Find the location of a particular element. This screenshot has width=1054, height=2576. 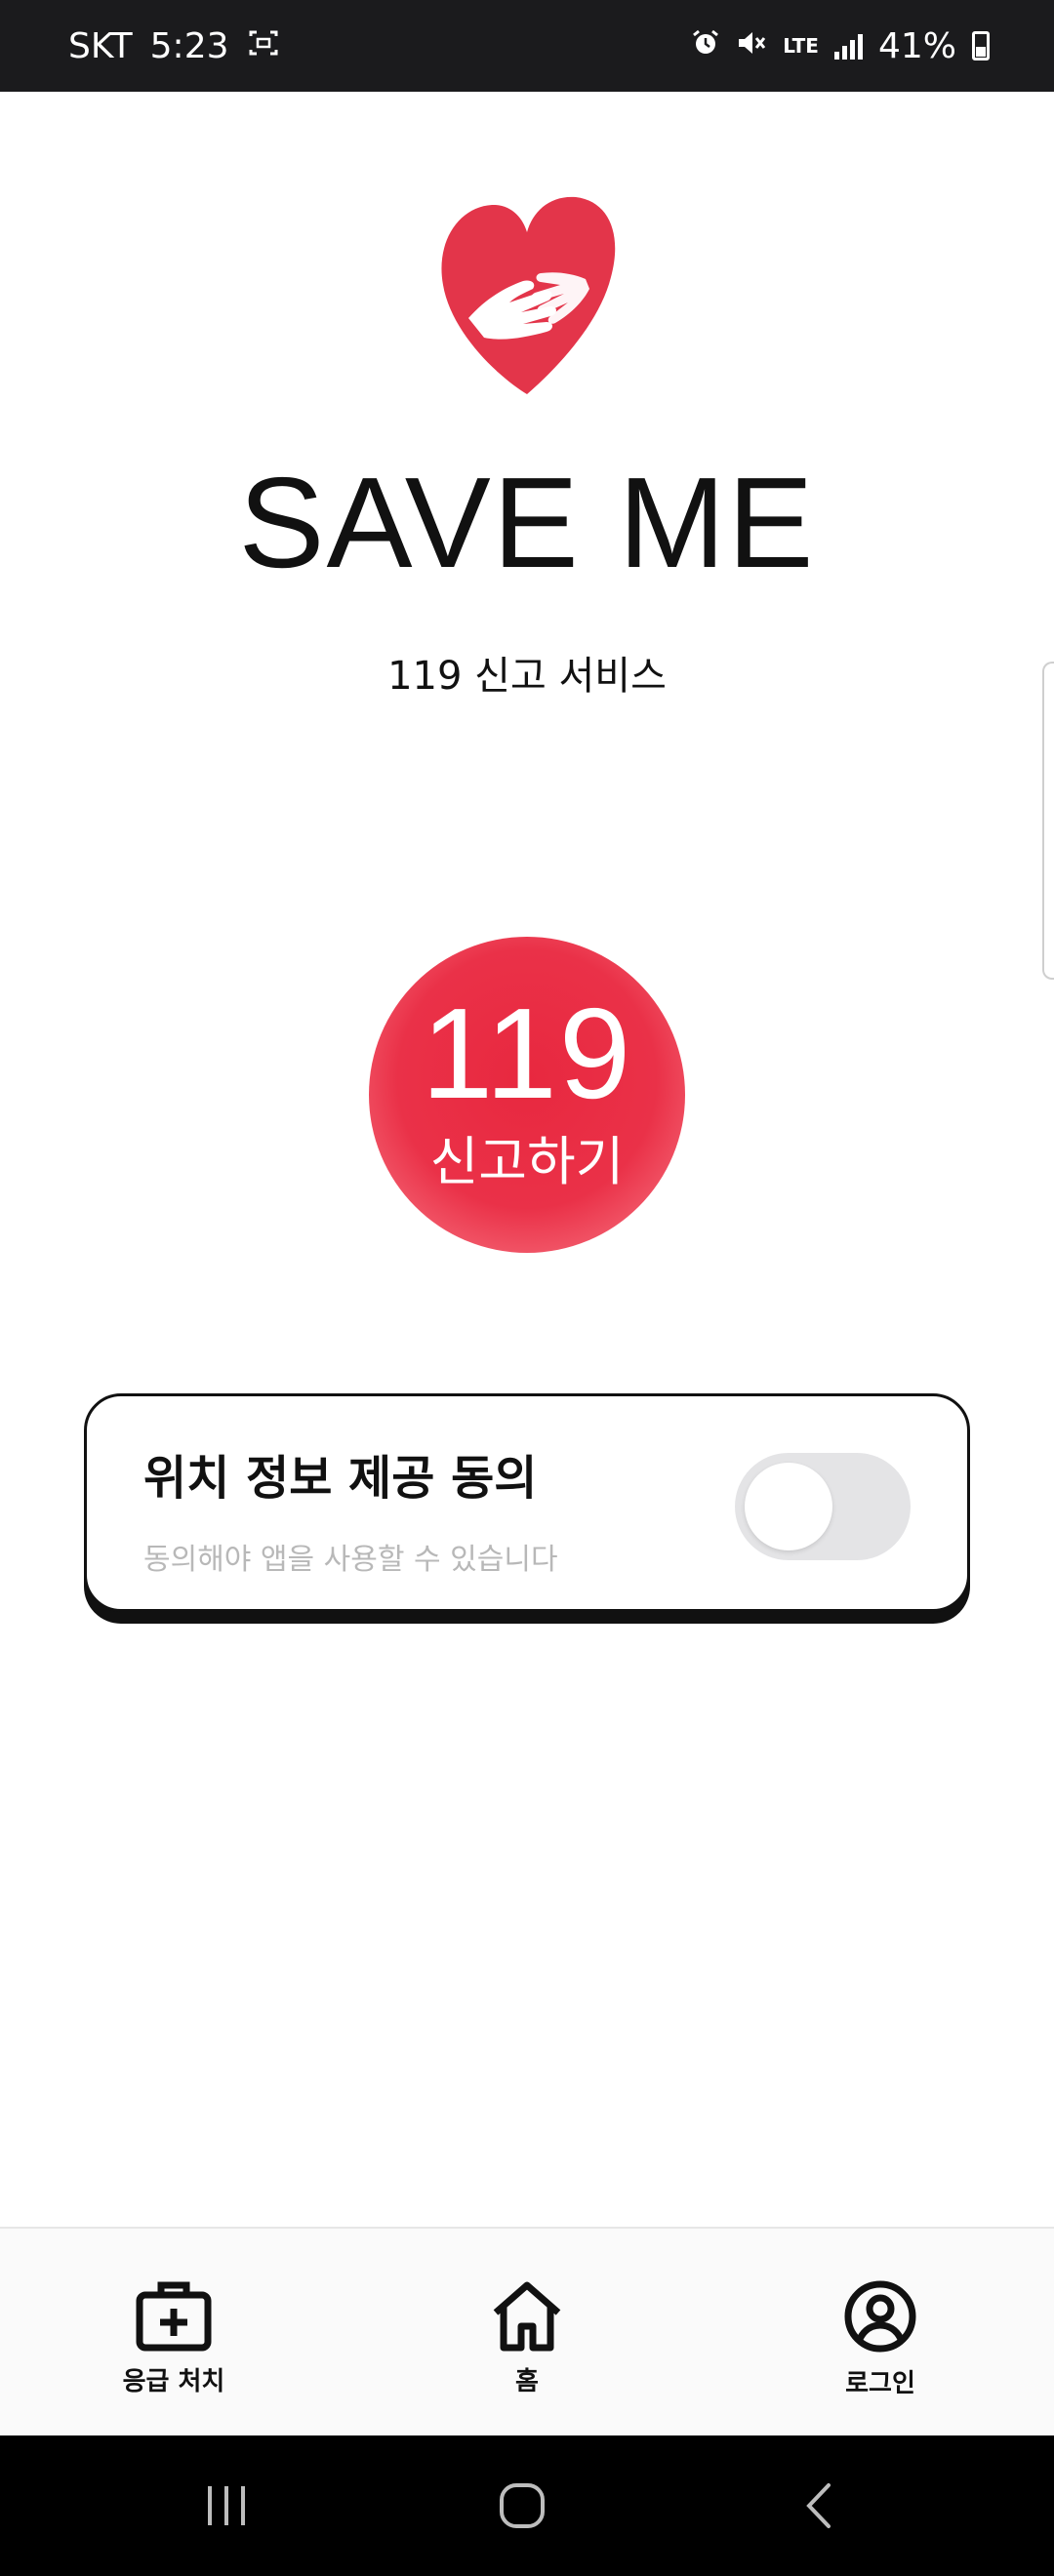

heart-hands-logo is located at coordinates (527, 297).